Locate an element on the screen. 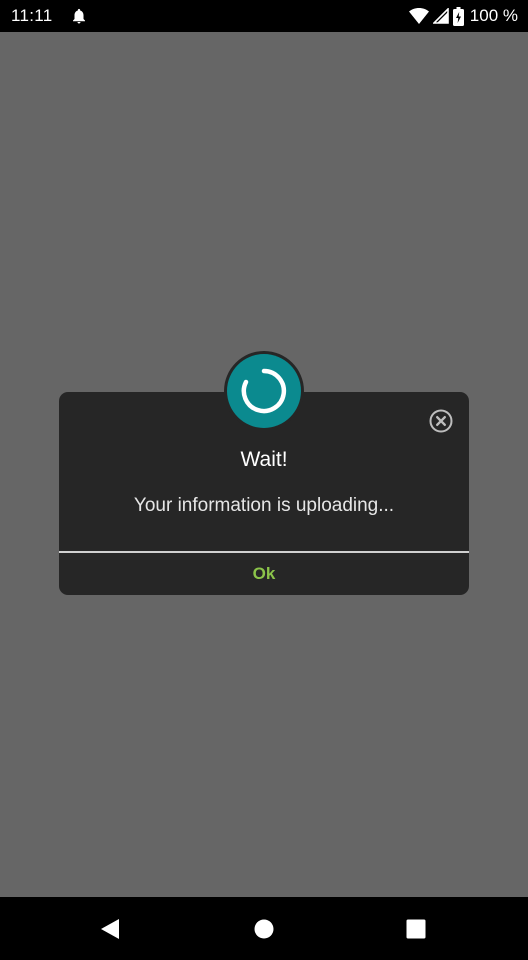 The height and width of the screenshot is (960, 528). wifi-icon is located at coordinates (418, 16).